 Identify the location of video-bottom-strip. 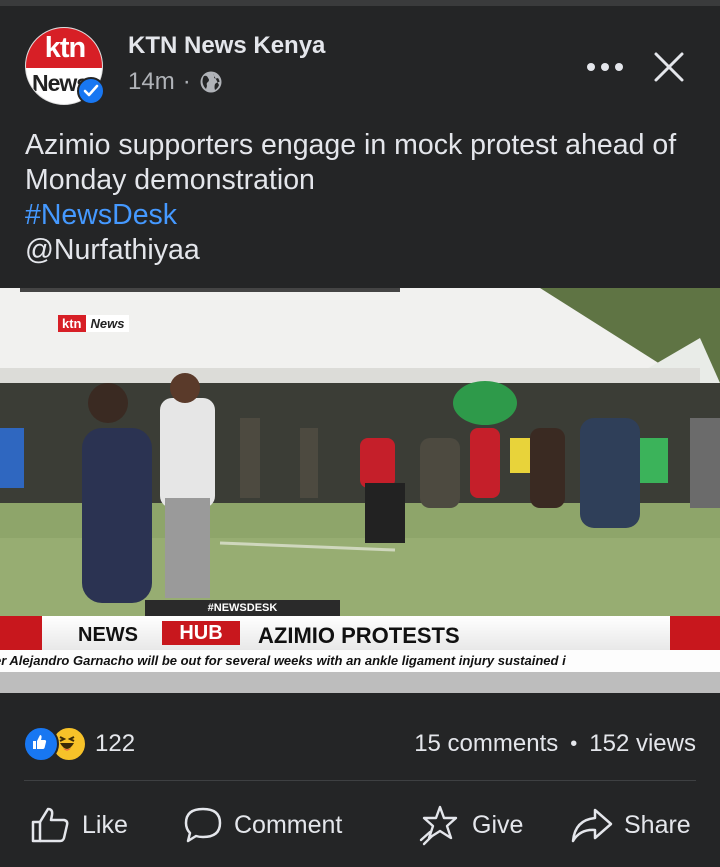
(360, 682).